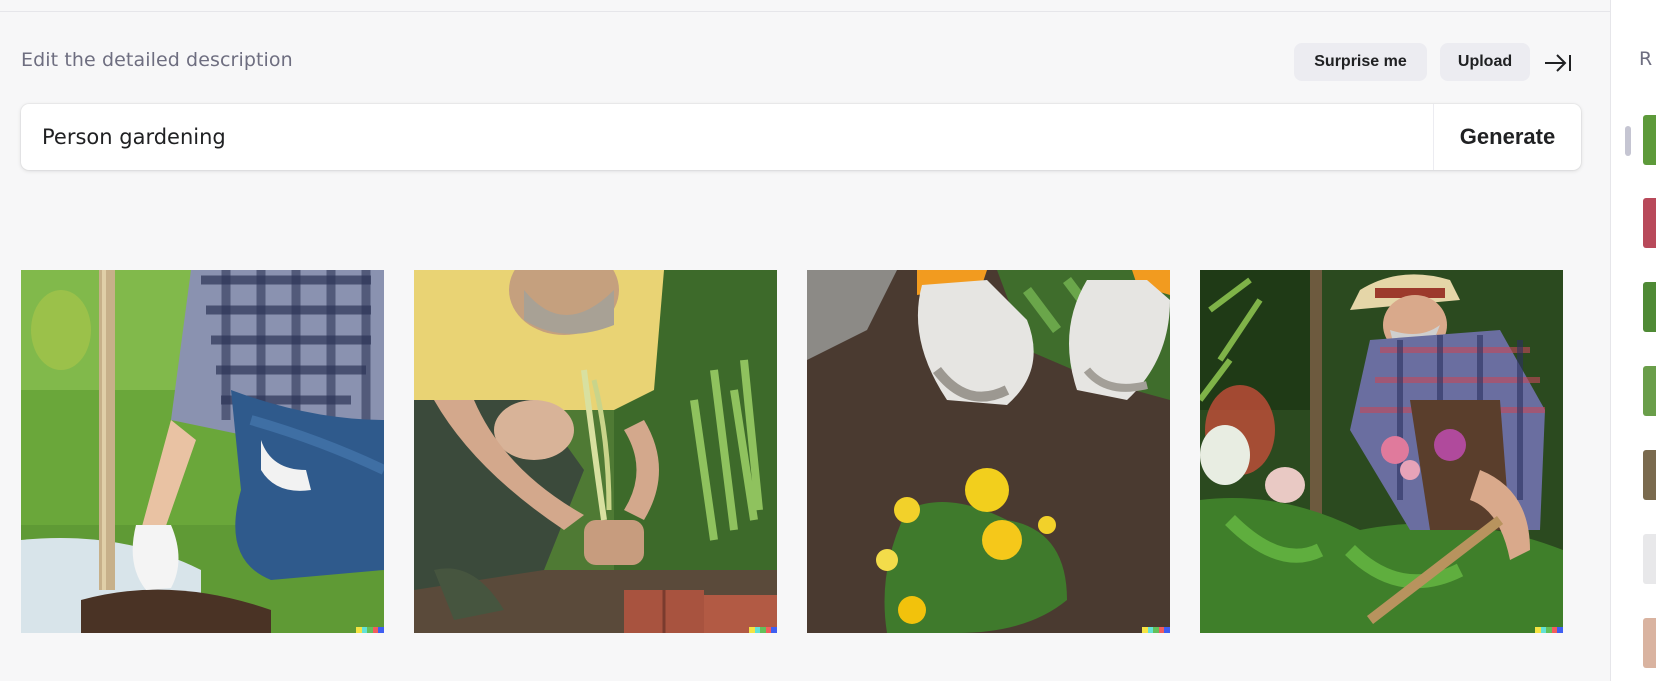 The height and width of the screenshot is (681, 1656). What do you see at coordinates (1633, 340) in the screenshot?
I see `recent-history-panel: R` at bounding box center [1633, 340].